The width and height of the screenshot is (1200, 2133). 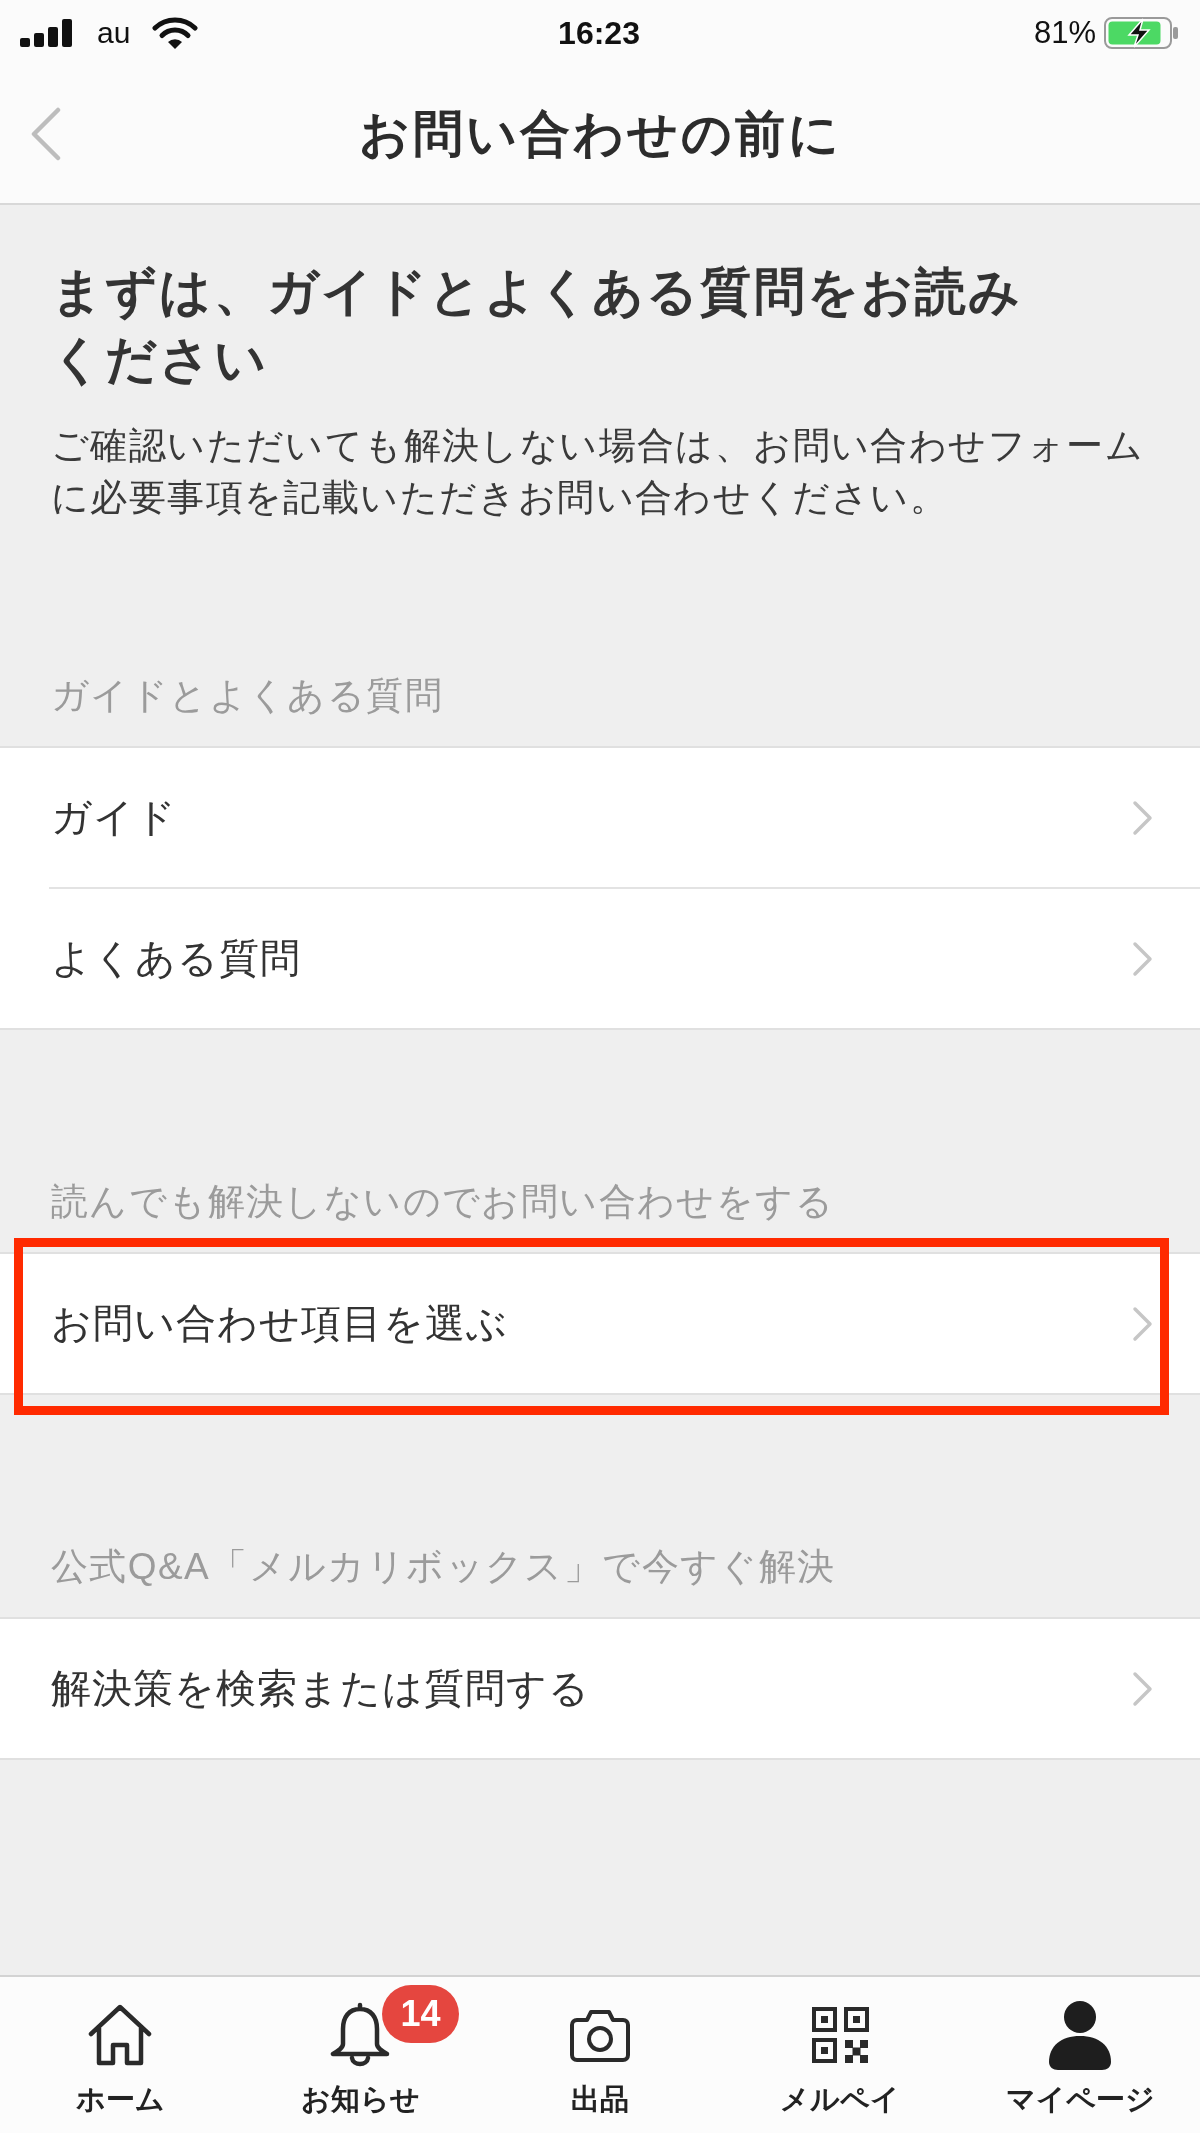 I want to click on list-item: 解決策を検索または質問する, so click(x=600, y=1688).